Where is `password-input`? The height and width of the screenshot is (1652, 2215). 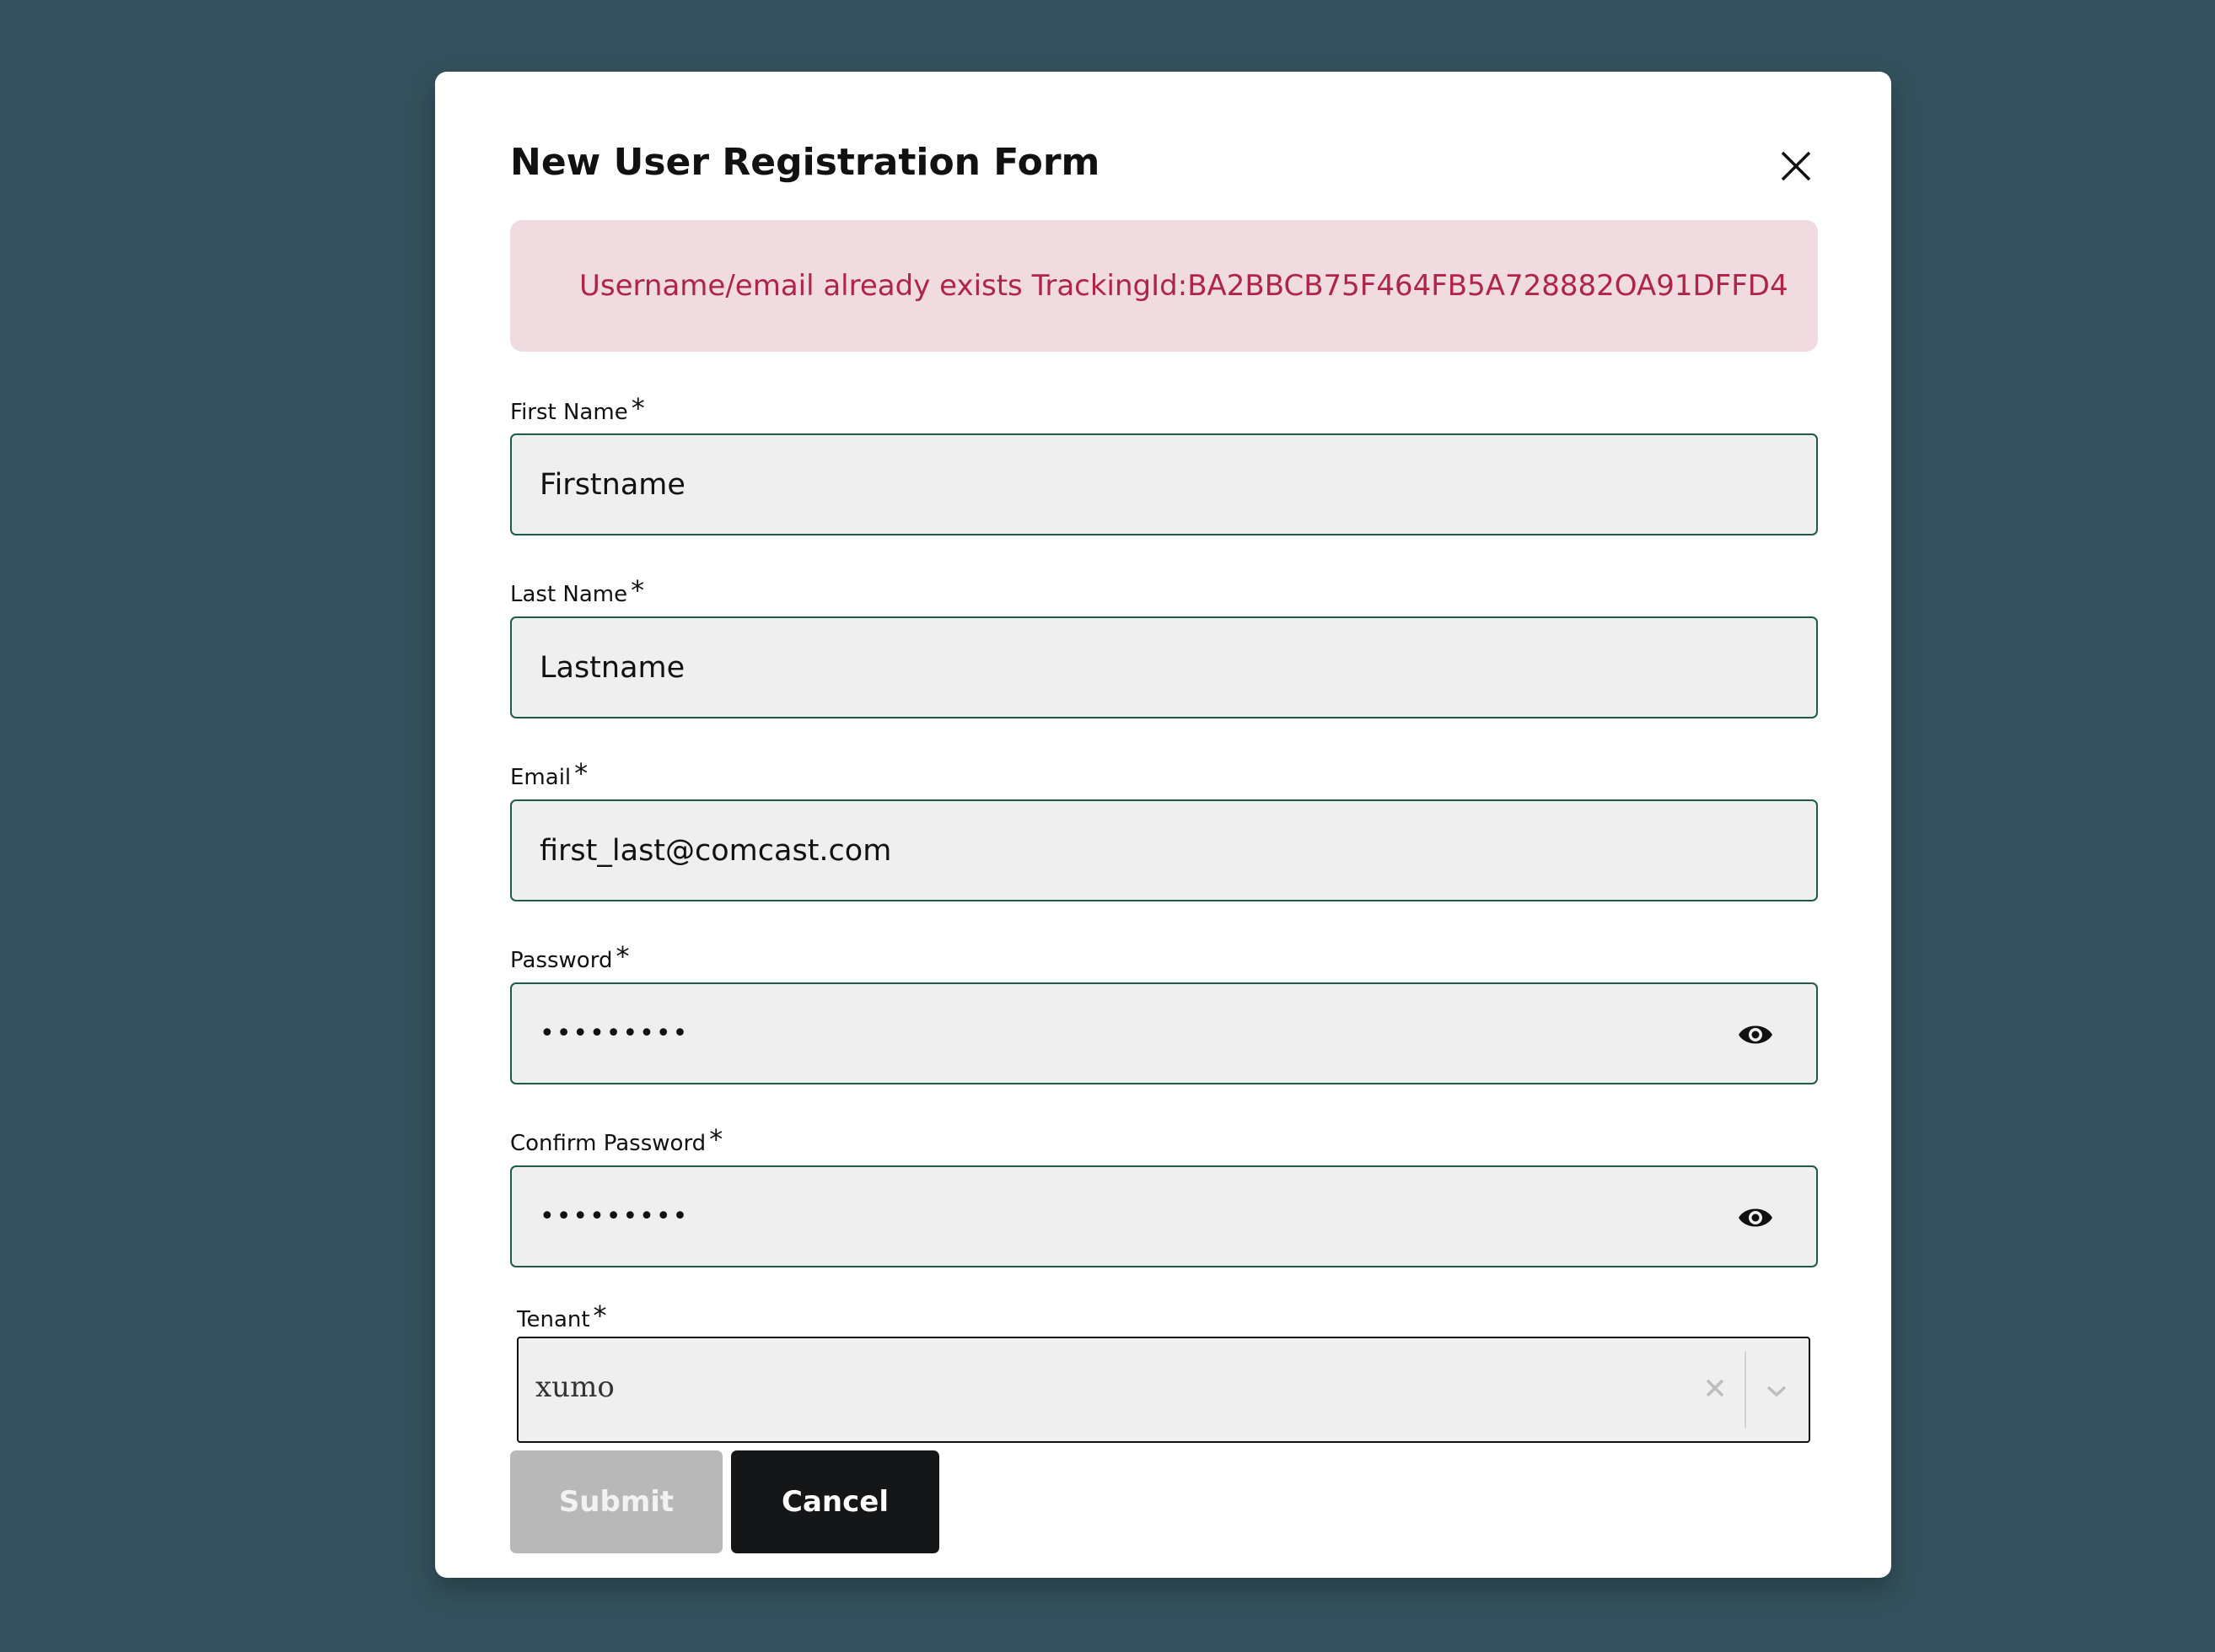
password-input is located at coordinates (1164, 1034).